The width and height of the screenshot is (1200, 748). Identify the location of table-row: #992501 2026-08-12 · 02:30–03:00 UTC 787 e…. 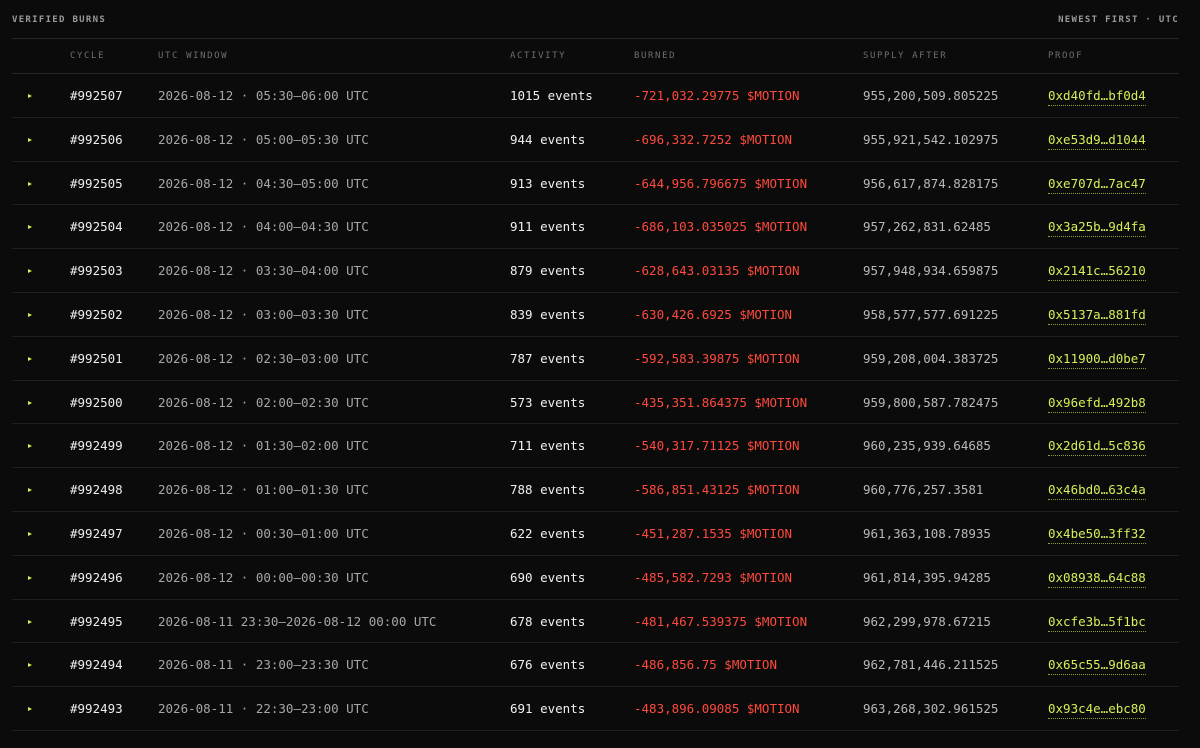
(595, 359).